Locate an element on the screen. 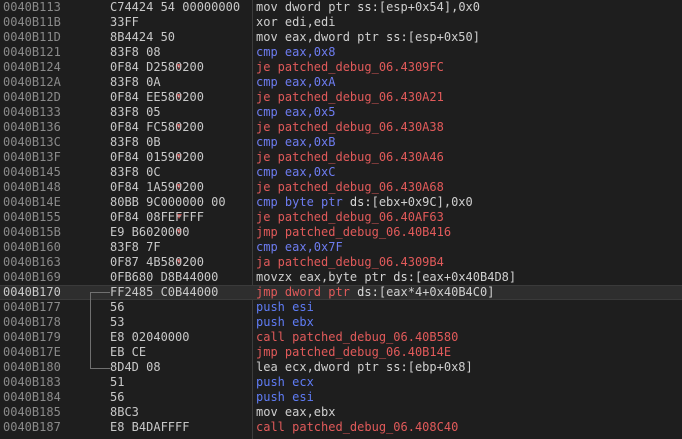 The height and width of the screenshot is (439, 682). disassembly-cell: cmp eax,0x7F is located at coordinates (299, 247).